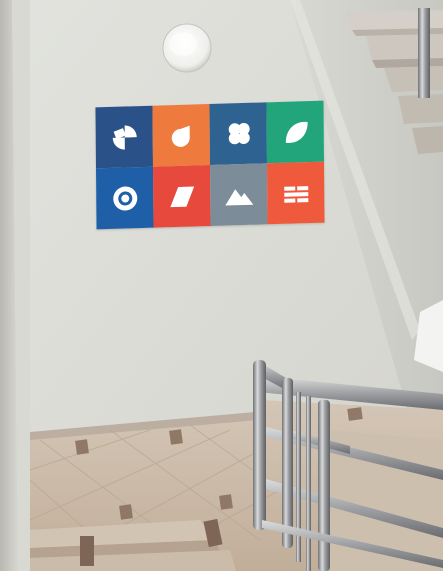 The width and height of the screenshot is (443, 571). I want to click on ceiling-lamp-icon, so click(187, 48).